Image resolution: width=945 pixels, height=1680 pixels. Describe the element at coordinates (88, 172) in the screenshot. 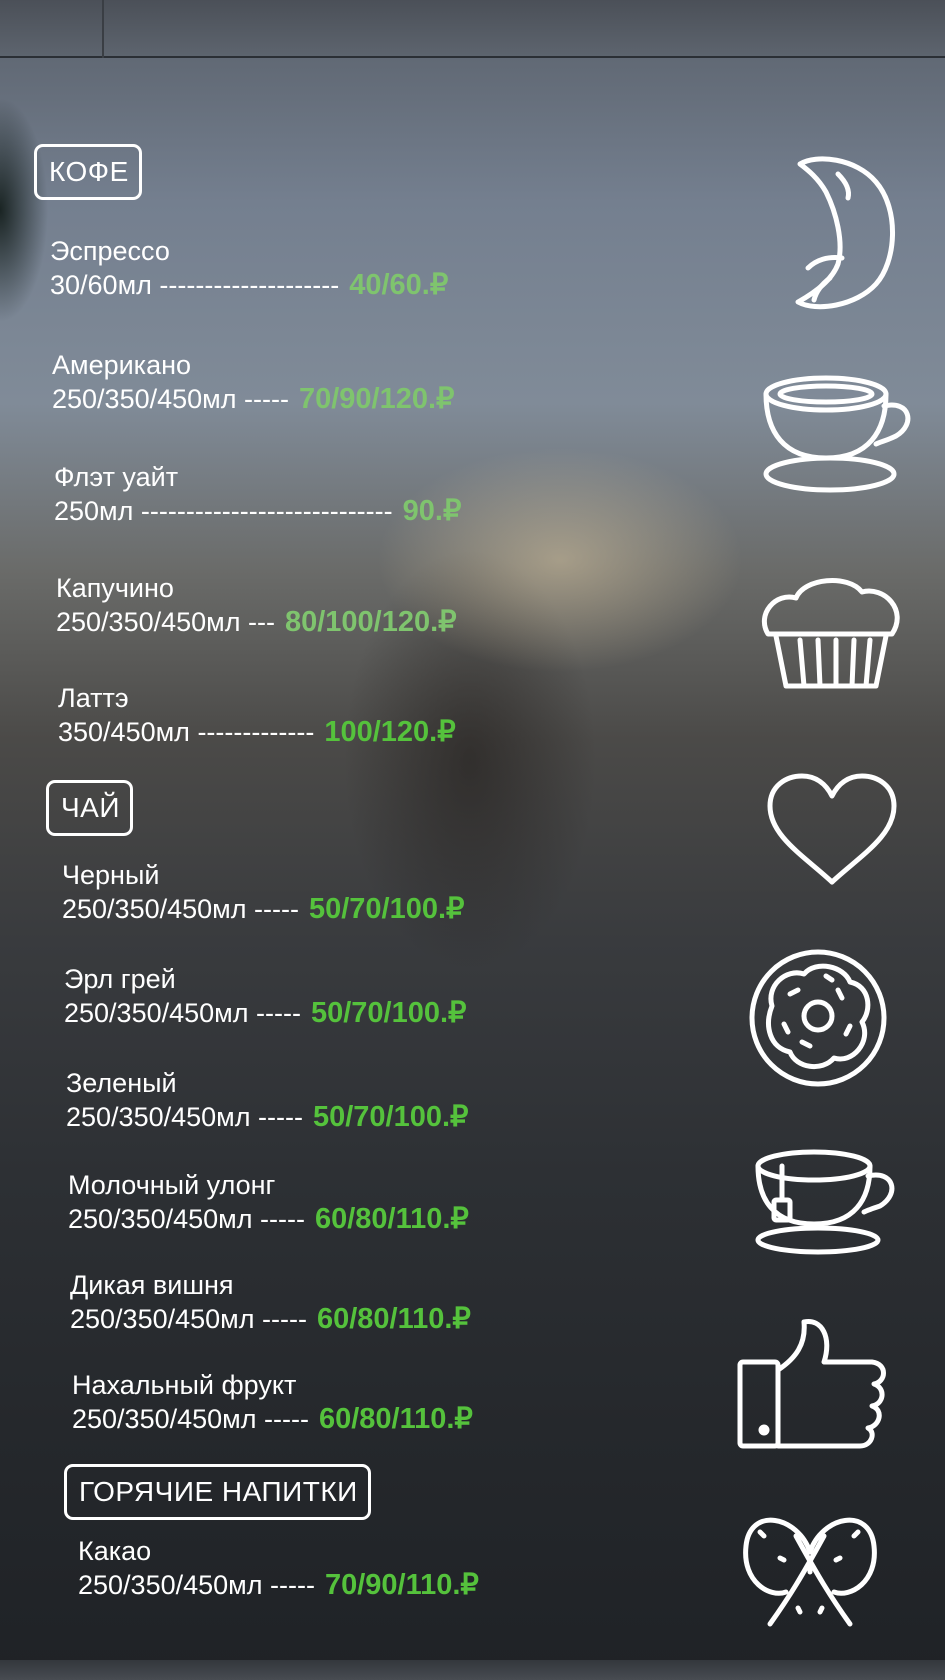

I see `section-title-coffee: КОФЕ` at that location.